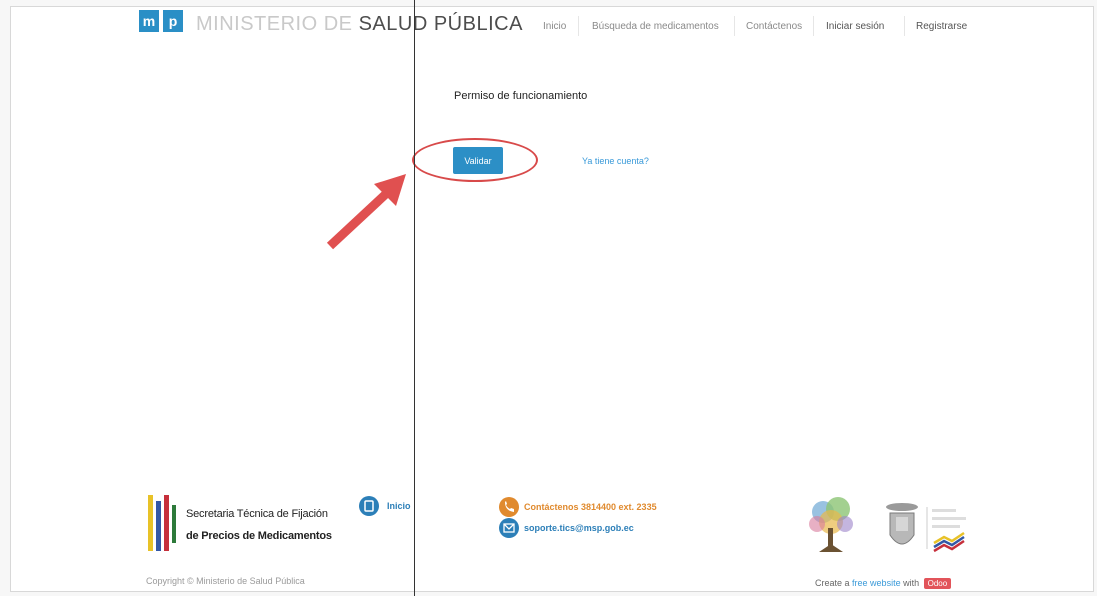  I want to click on stfpm-logo-icon, so click(162, 523).